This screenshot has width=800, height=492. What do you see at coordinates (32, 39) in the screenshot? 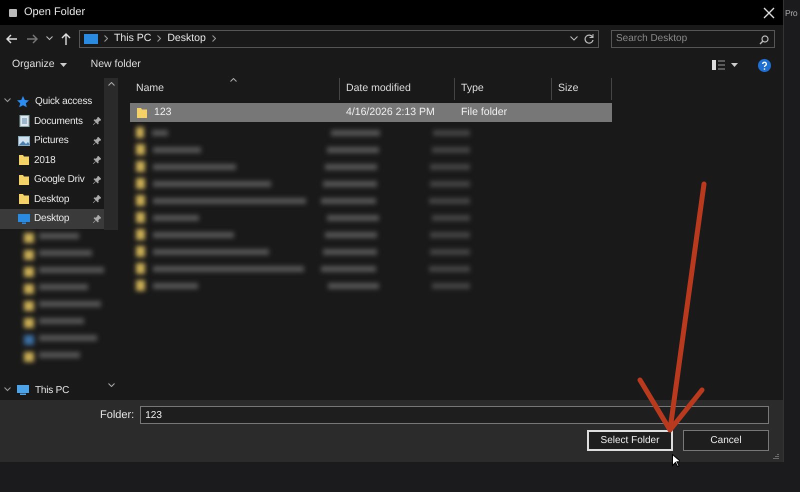
I see `forward-arrow-icon` at bounding box center [32, 39].